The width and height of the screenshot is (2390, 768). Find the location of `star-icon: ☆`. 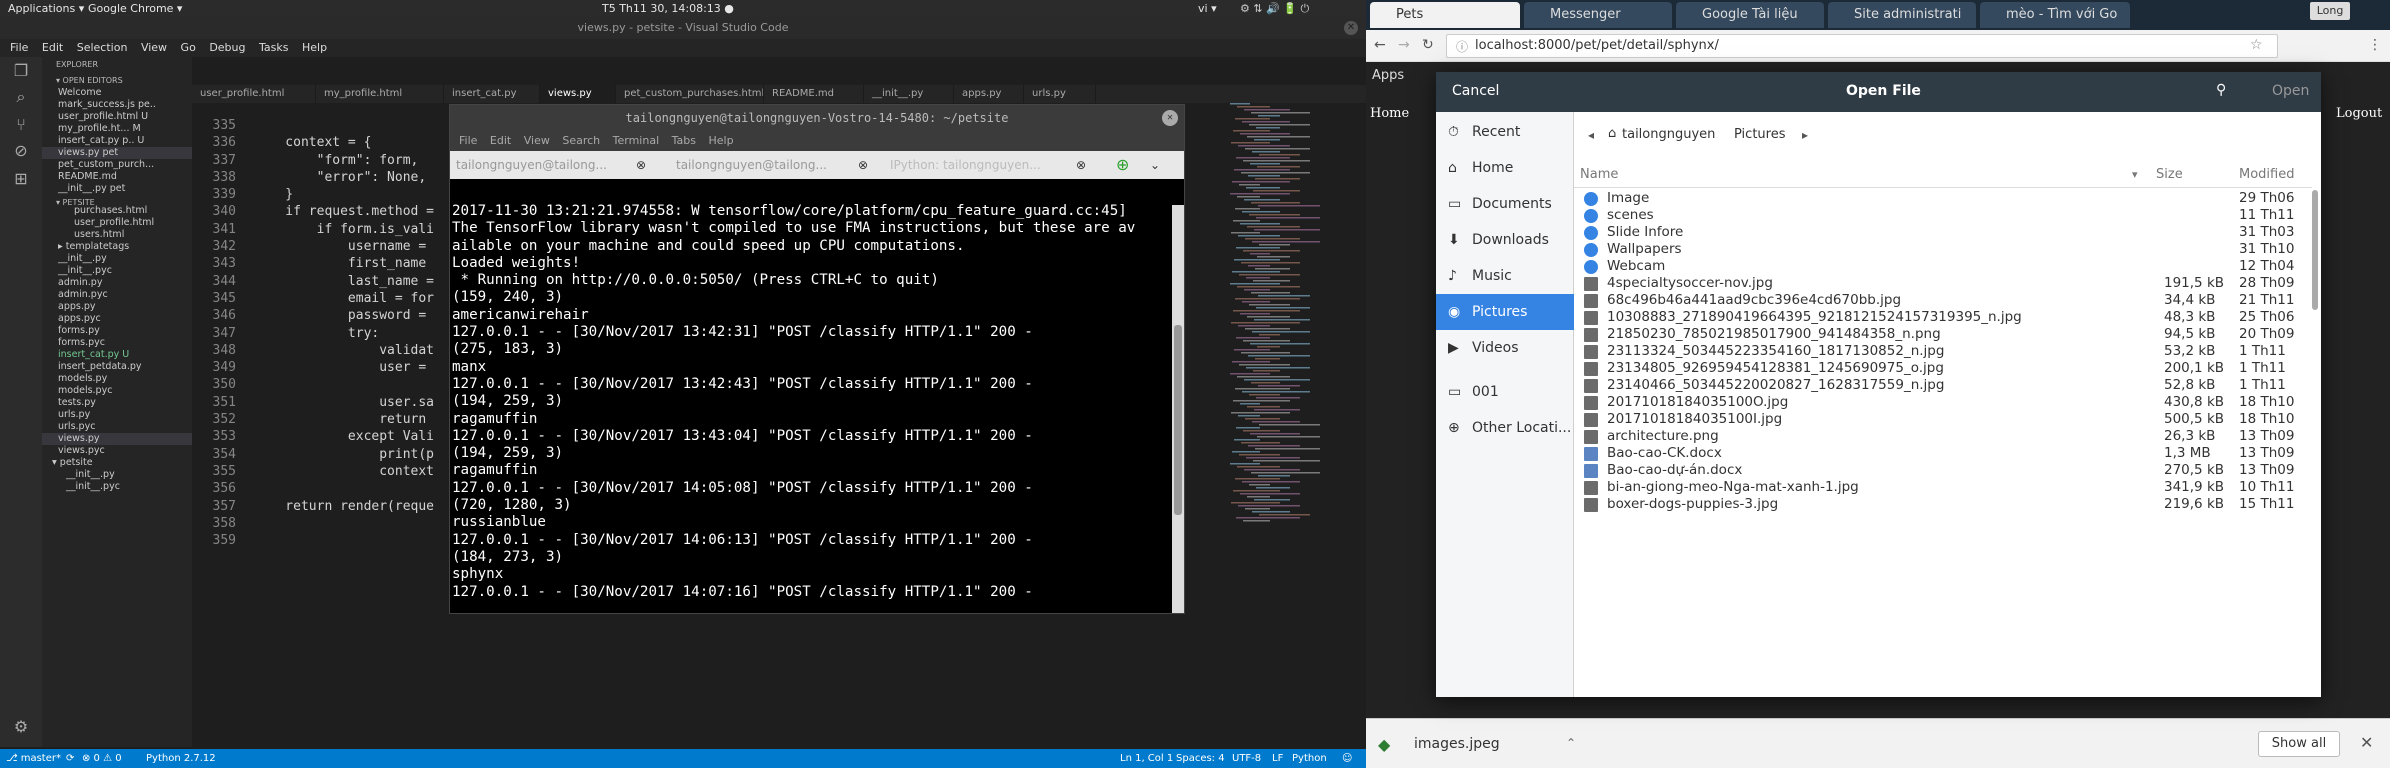

star-icon: ☆ is located at coordinates (2256, 45).